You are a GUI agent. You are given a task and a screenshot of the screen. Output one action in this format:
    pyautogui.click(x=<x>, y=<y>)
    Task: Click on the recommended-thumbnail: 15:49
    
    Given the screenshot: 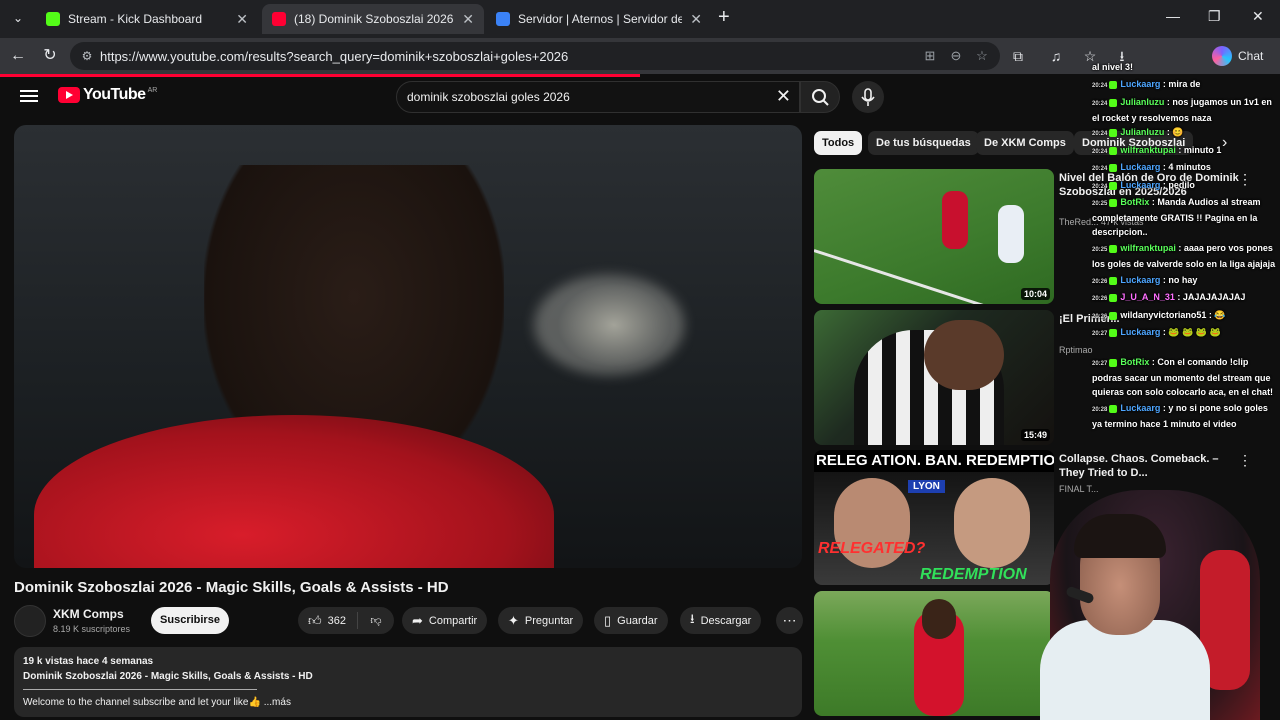 What is the action you would take?
    pyautogui.click(x=934, y=377)
    